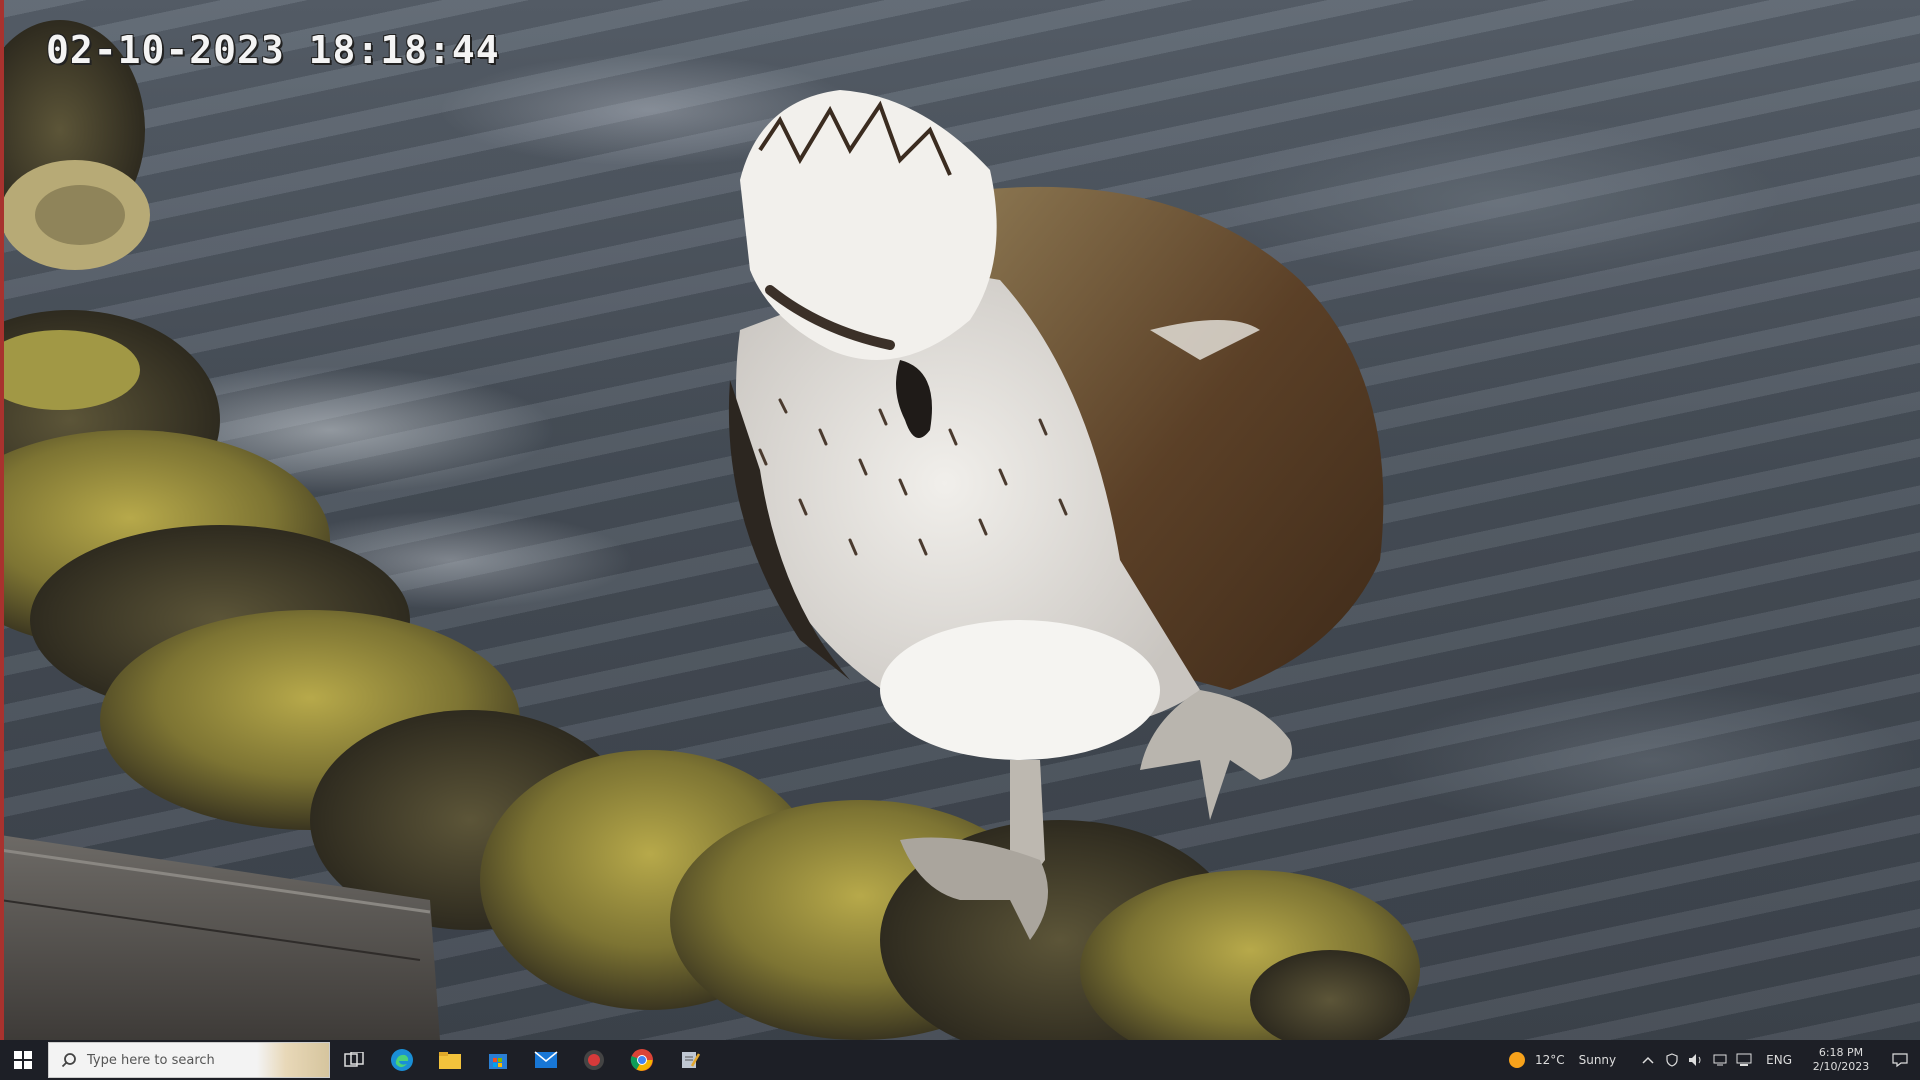 This screenshot has height=1080, width=1920. I want to click on clock-date: 2/10/2023, so click(1841, 1066).